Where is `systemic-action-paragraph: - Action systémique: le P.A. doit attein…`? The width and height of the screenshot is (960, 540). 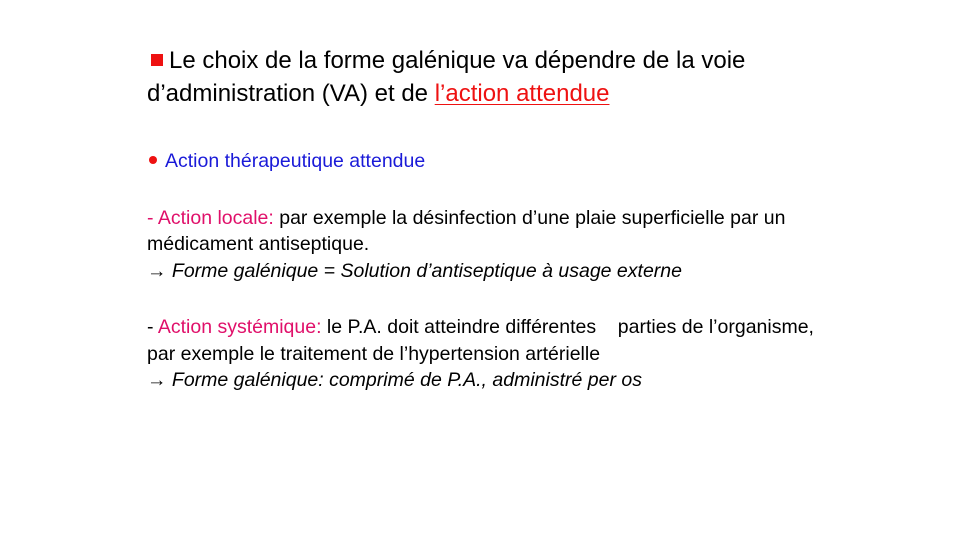 systemic-action-paragraph: - Action systémique: le P.A. doit attein… is located at coordinates (497, 340).